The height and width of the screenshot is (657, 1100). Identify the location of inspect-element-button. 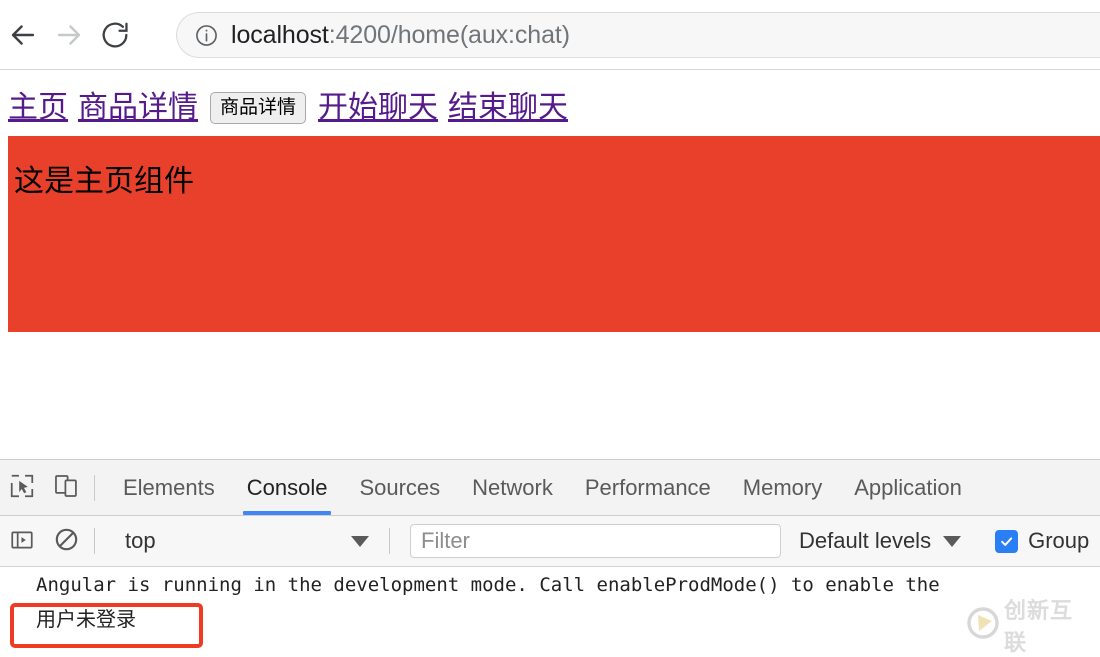
(22, 488).